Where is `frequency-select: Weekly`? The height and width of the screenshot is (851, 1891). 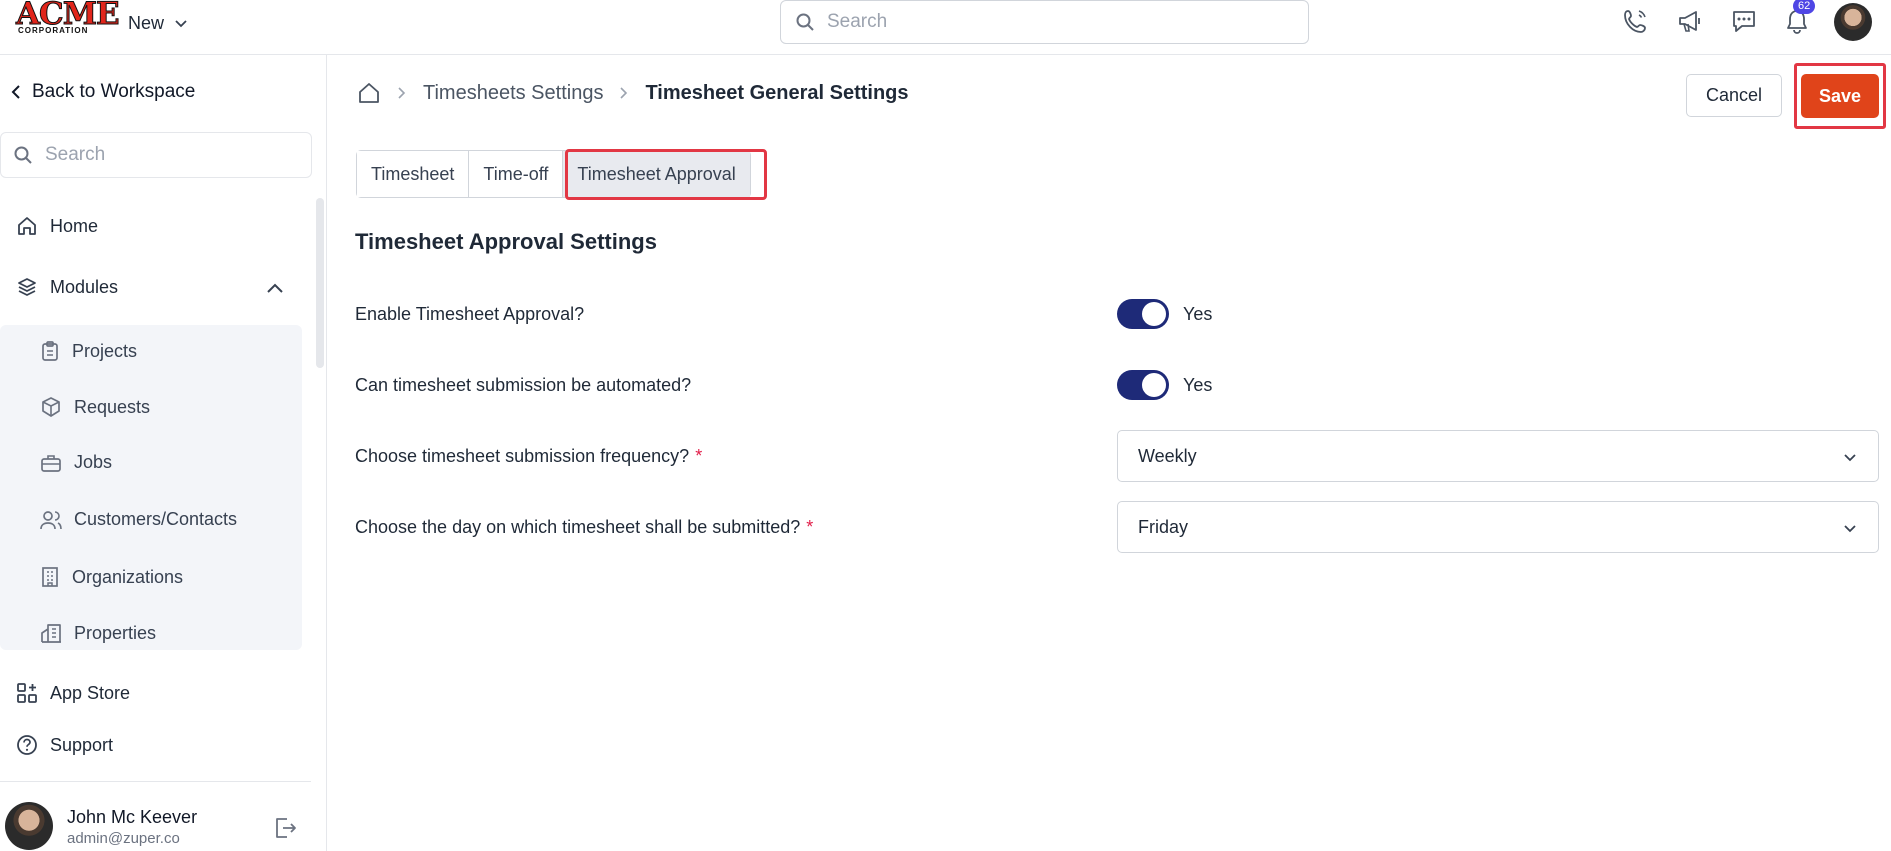 frequency-select: Weekly is located at coordinates (1498, 456).